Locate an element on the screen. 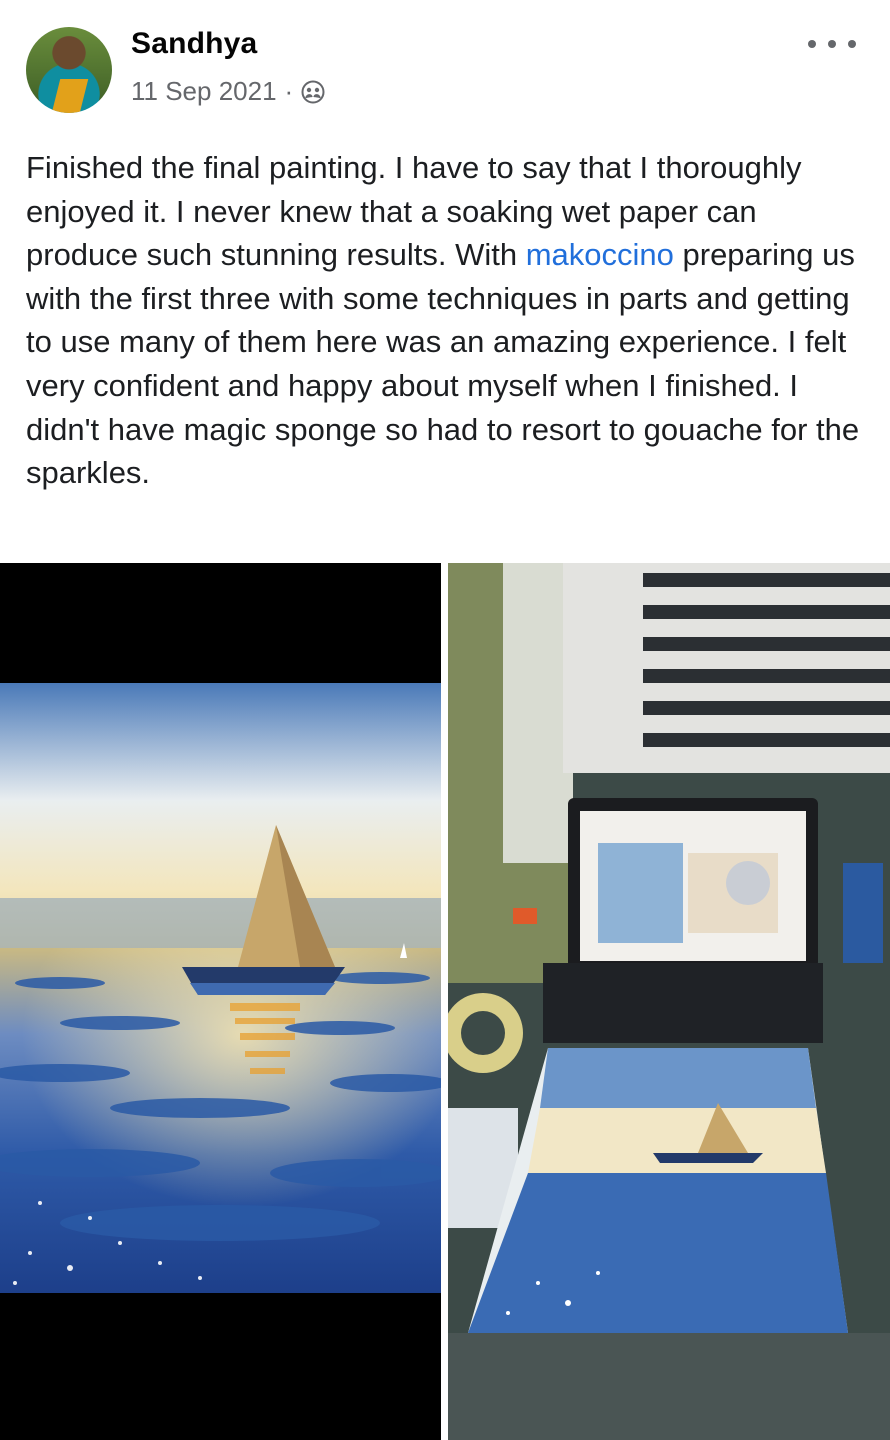 The image size is (890, 1440). author-name: Sandhya is located at coordinates (194, 44).